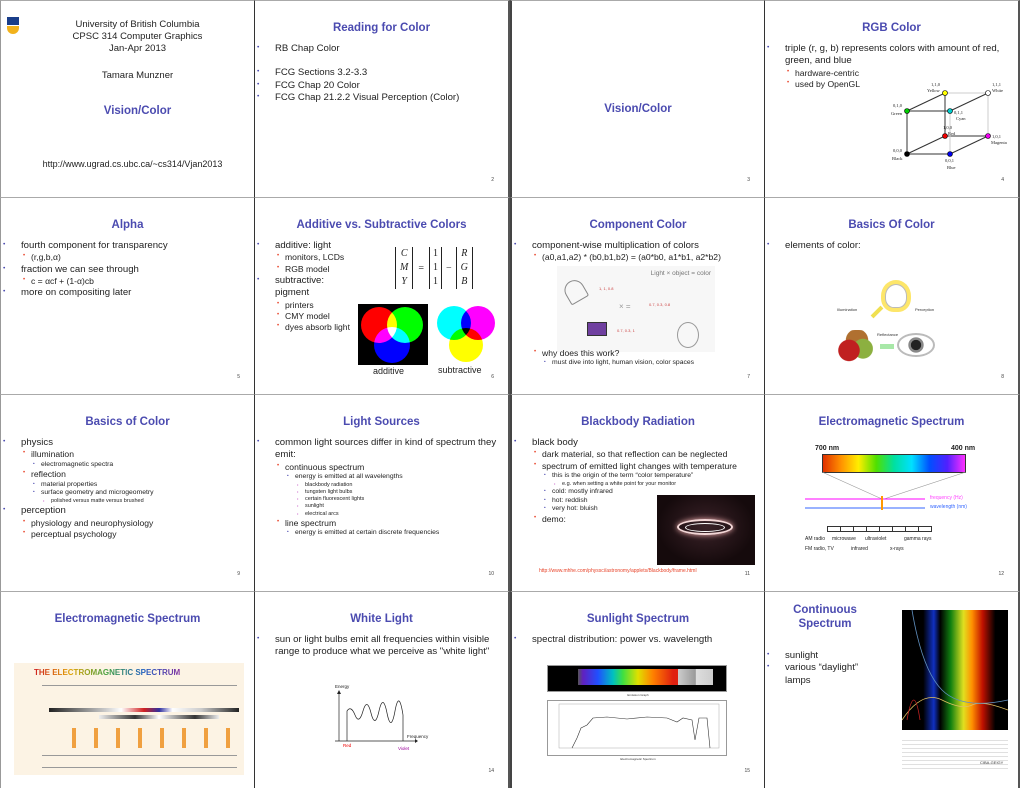 This screenshot has width=1020, height=788. Describe the element at coordinates (127, 422) in the screenshot. I see `slide-title: Basics of Color` at that location.